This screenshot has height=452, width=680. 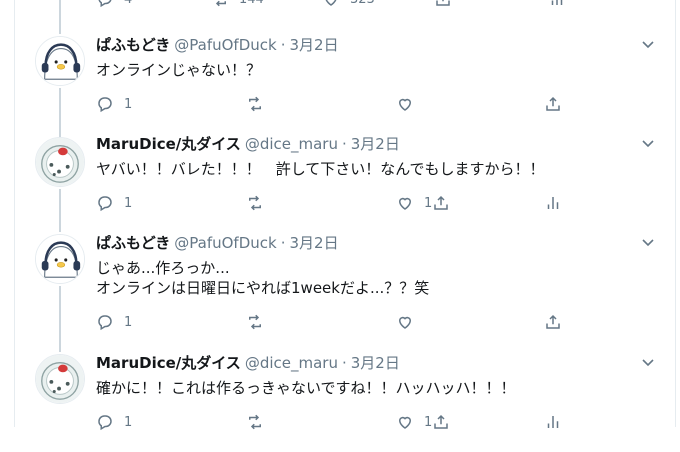 I want to click on tweet-text: ヤバい！！バレた！！！ 許して下さい！なんでもしますから！！, so click(x=320, y=169).